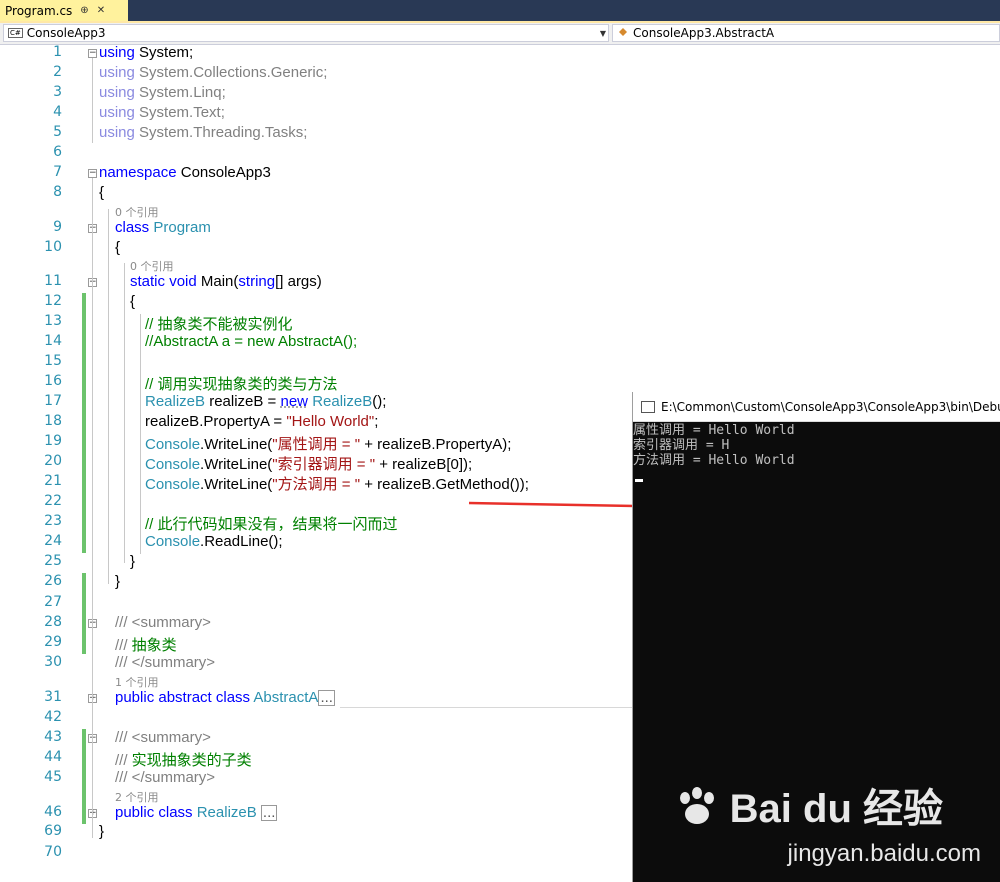 The height and width of the screenshot is (882, 1000). I want to click on code-line-11: static void Main(string[] args), so click(226, 281).